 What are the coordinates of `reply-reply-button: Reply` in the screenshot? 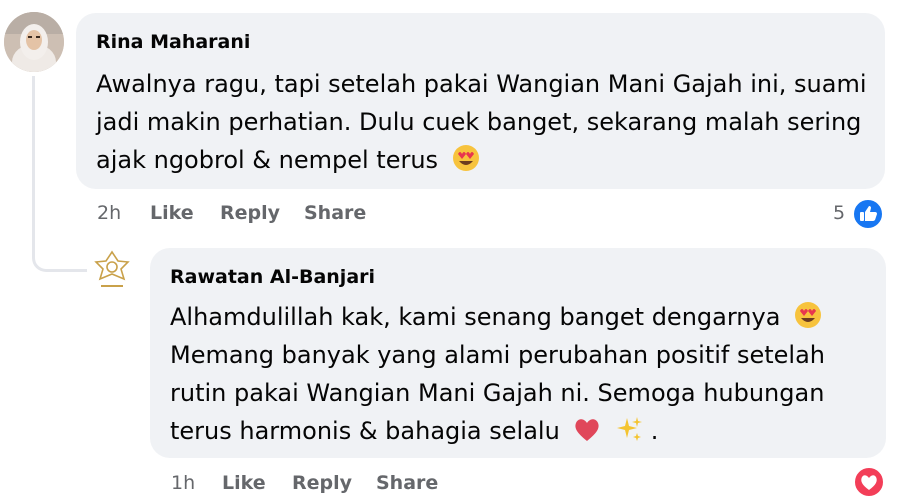 It's located at (322, 483).